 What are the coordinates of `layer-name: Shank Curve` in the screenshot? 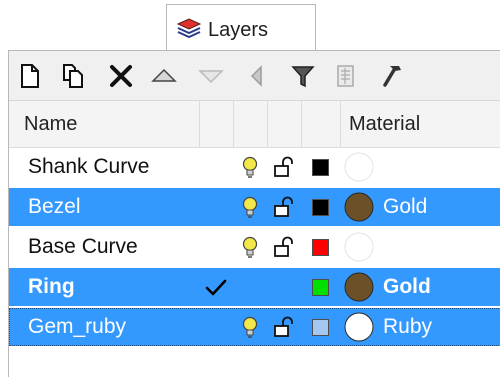 It's located at (88, 167).